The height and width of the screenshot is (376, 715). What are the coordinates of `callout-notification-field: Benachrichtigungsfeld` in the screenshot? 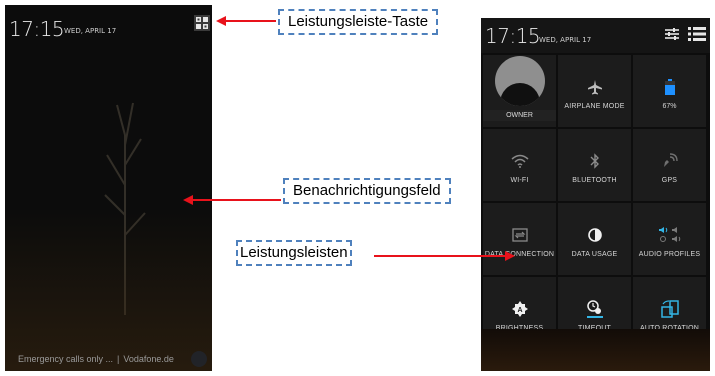 It's located at (367, 191).